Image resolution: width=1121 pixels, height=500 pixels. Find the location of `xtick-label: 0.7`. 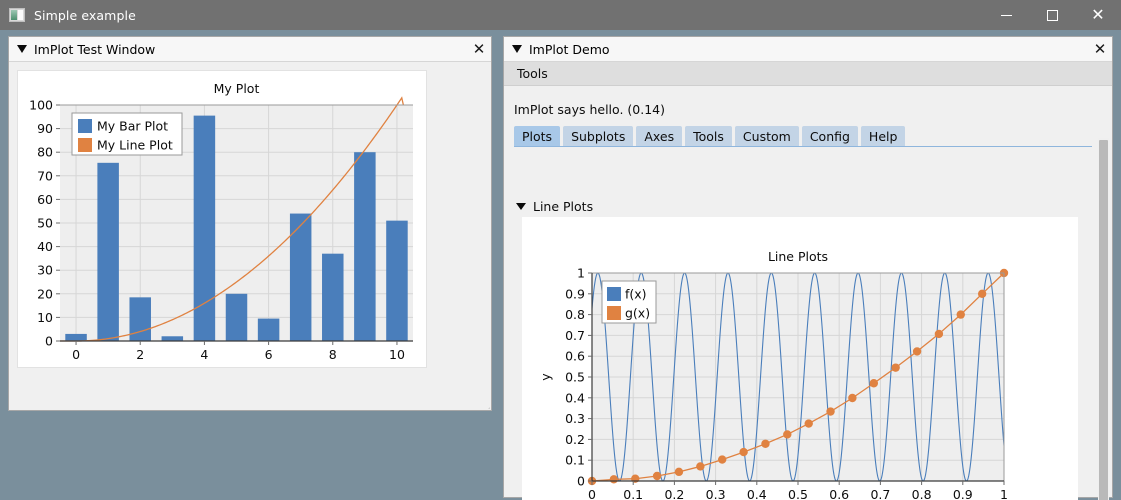

xtick-label: 0.7 is located at coordinates (880, 493).